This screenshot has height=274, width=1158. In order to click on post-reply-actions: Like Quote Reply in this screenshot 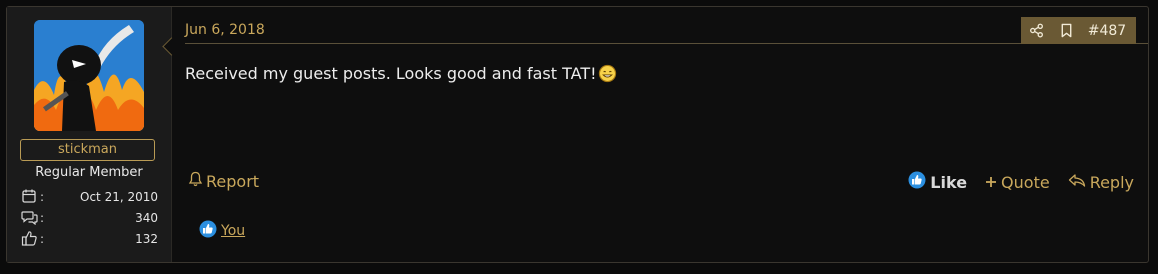, I will do `click(1021, 182)`.